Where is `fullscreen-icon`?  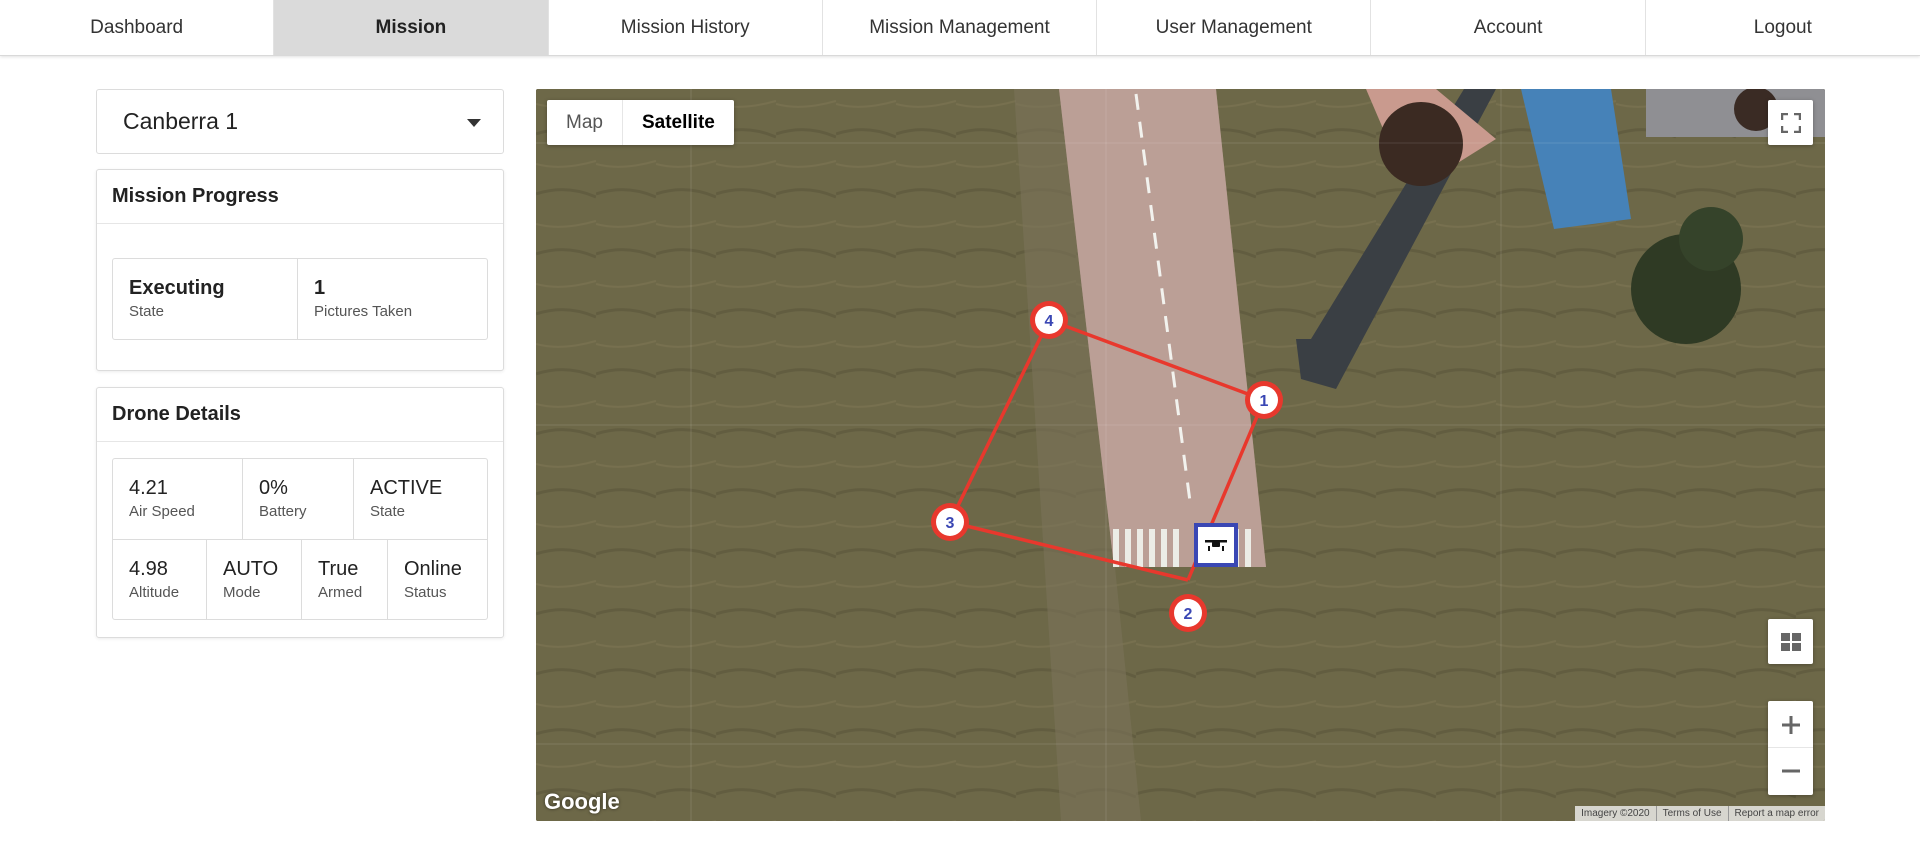
fullscreen-icon is located at coordinates (1790, 122).